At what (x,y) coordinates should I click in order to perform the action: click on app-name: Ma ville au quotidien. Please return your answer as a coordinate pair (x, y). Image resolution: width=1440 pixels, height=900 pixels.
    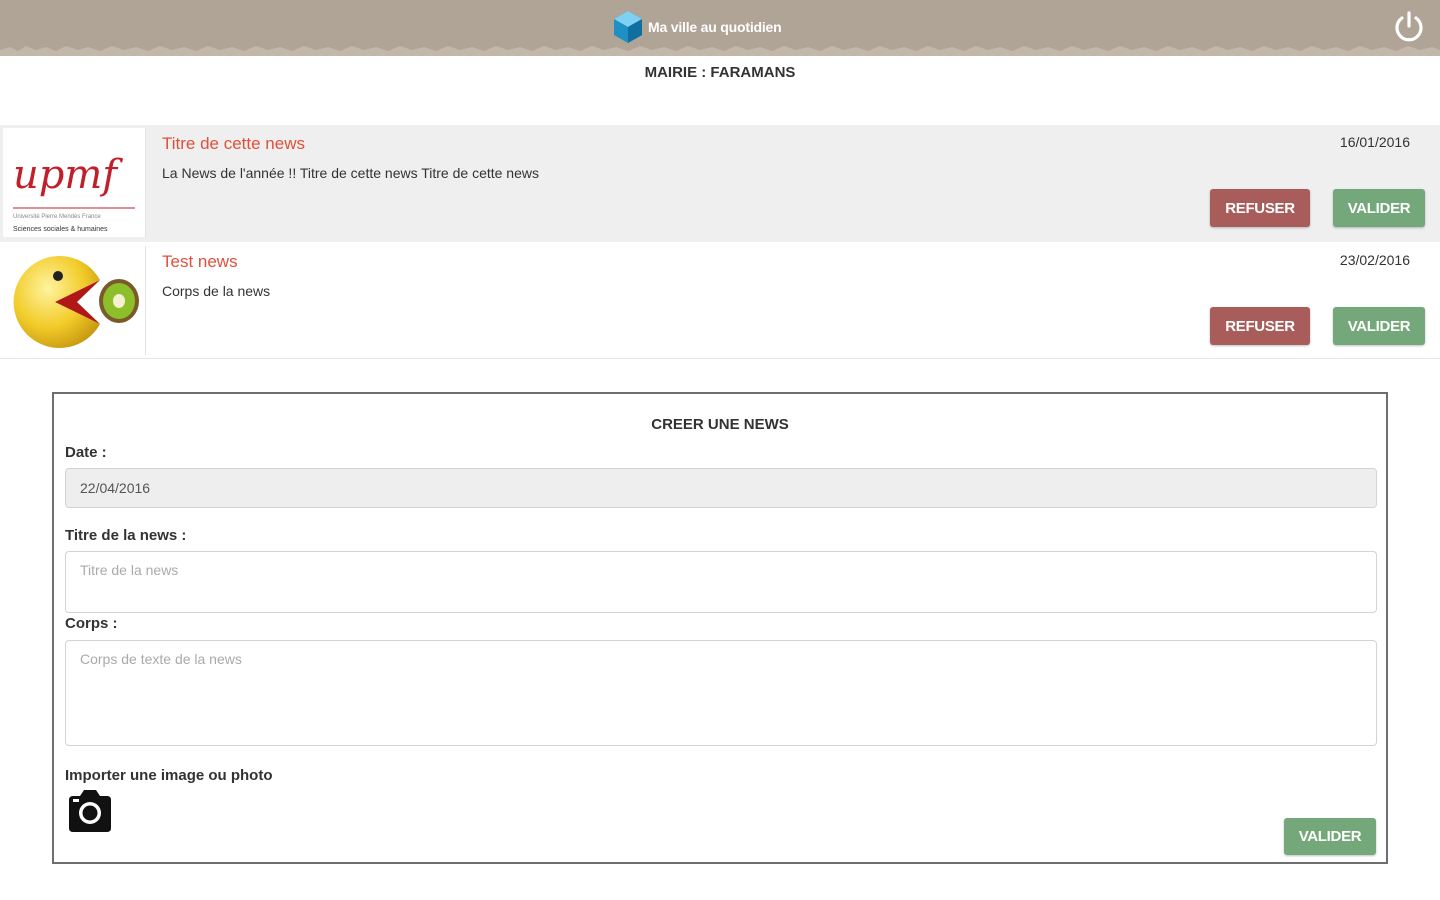
    Looking at the image, I should click on (715, 27).